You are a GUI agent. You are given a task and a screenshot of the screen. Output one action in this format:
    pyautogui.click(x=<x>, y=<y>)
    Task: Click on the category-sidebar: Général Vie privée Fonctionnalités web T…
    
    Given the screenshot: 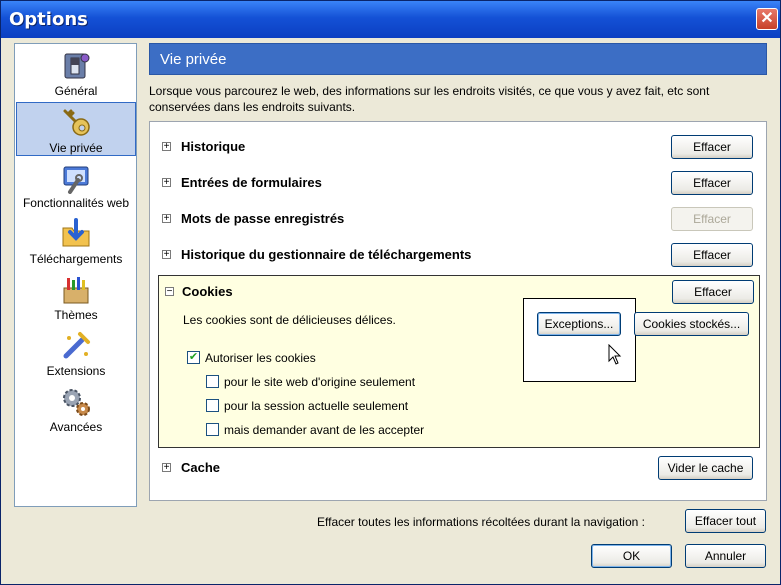 What is the action you would take?
    pyautogui.click(x=75, y=275)
    